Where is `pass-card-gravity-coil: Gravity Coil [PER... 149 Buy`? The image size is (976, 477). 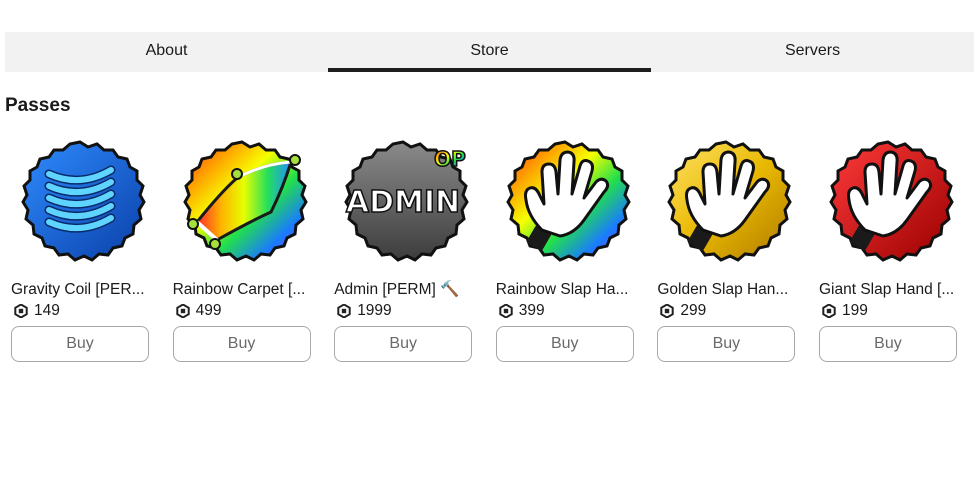
pass-card-gravity-coil: Gravity Coil [PER... 149 Buy is located at coordinates (80, 248).